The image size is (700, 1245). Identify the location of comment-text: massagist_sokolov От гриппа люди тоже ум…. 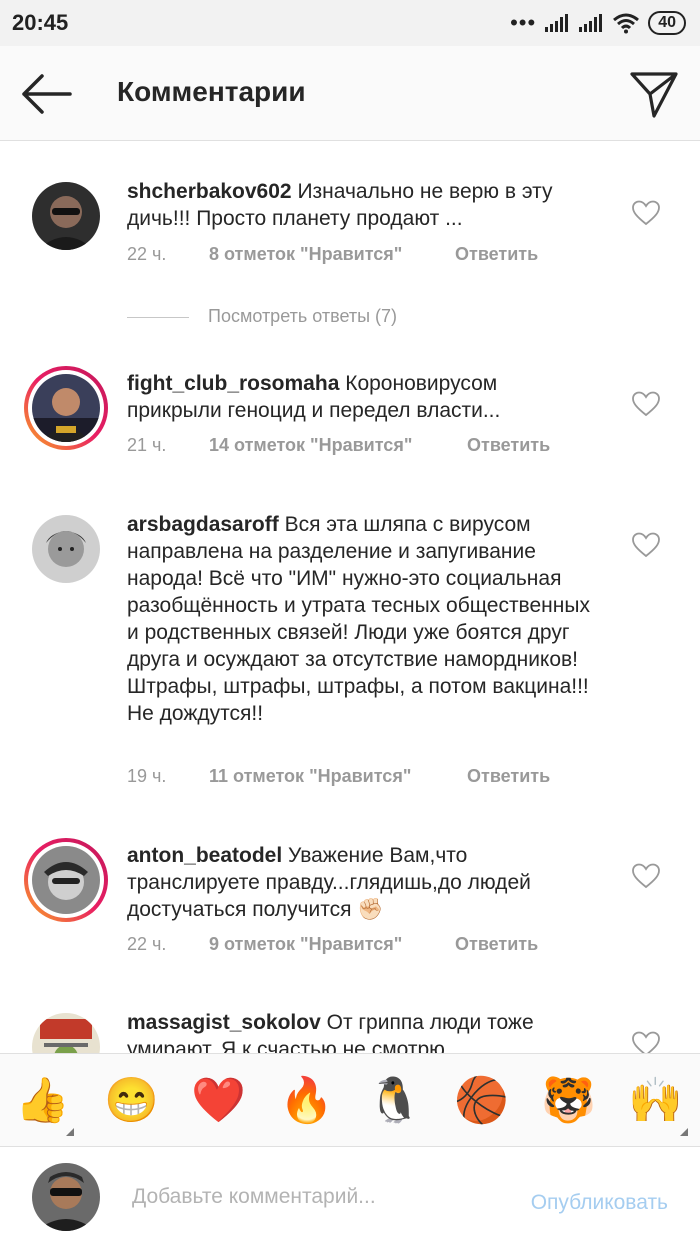
(362, 1031).